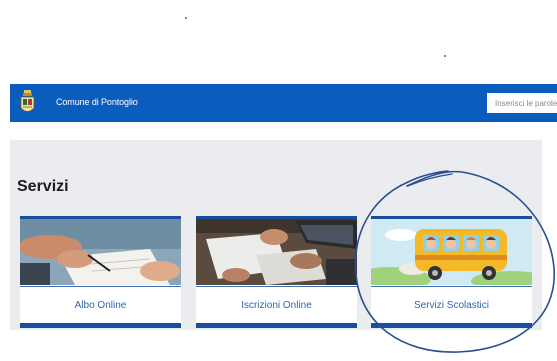 Image resolution: width=557 pixels, height=361 pixels. What do you see at coordinates (43, 186) in the screenshot?
I see `section-title: Servizi` at bounding box center [43, 186].